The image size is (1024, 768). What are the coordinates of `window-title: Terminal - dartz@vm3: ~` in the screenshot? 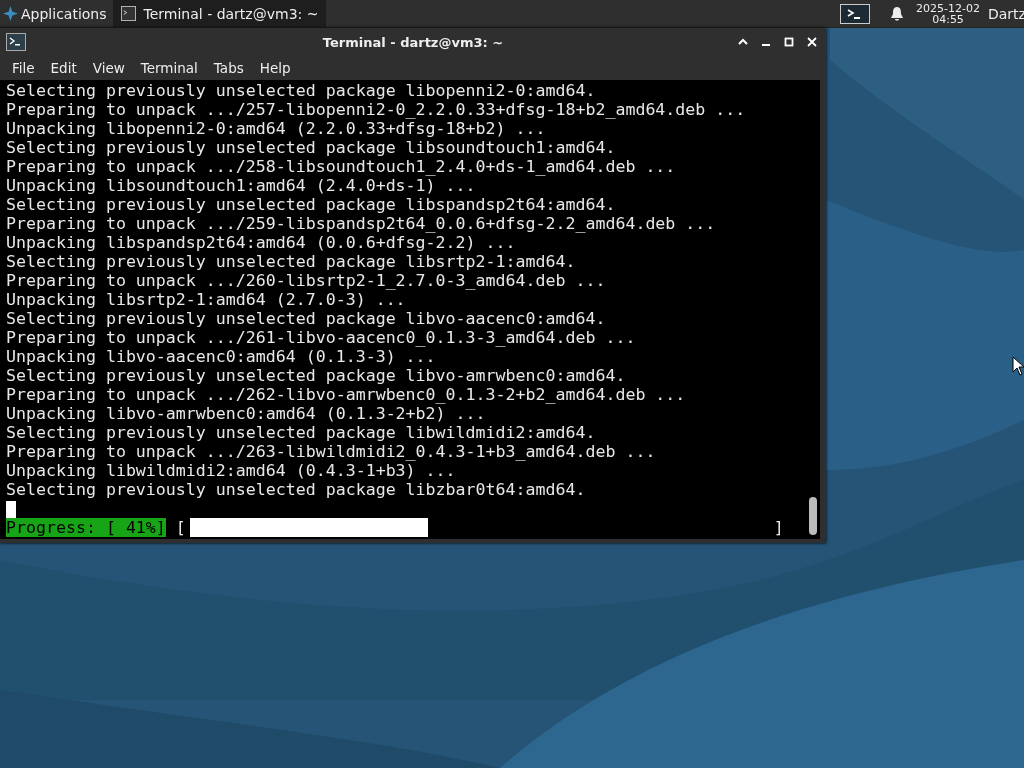 It's located at (413, 42).